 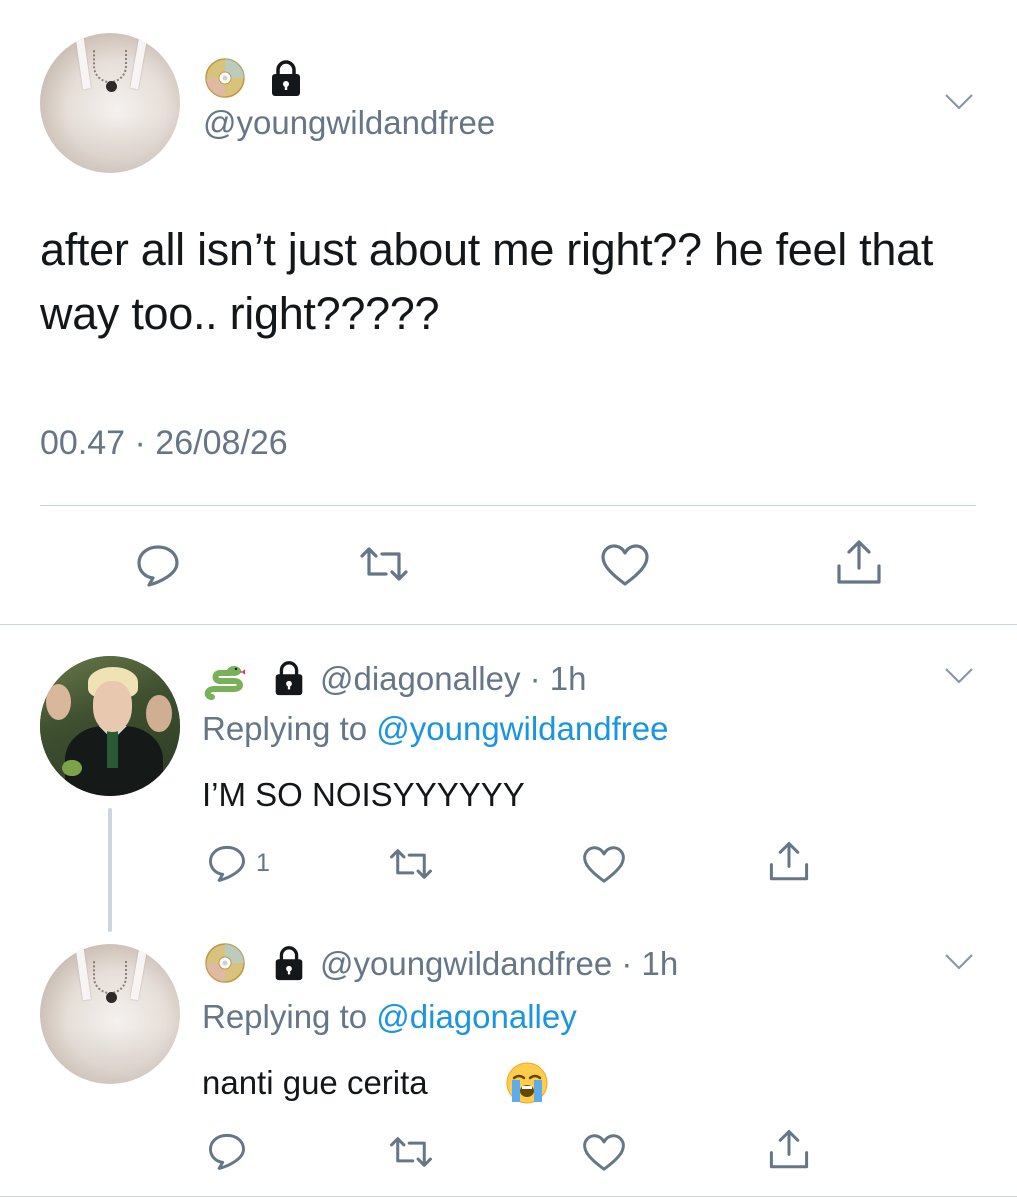 I want to click on reply-text-body: nanti gue cerita, so click(x=315, y=1082).